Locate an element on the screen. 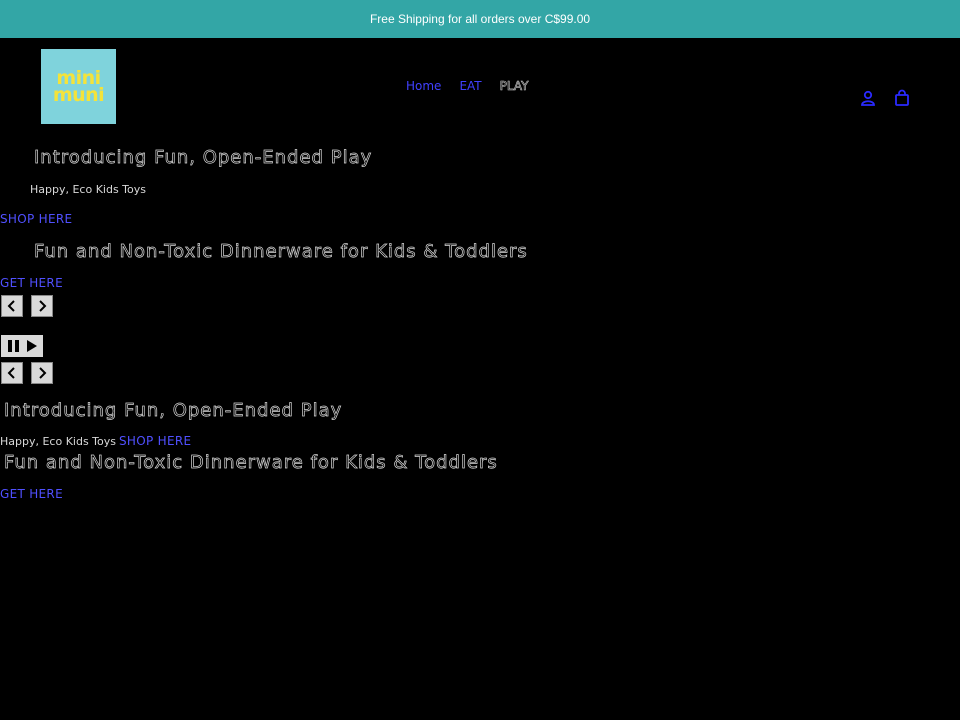 The height and width of the screenshot is (720, 960). get-here-button: GET HERE is located at coordinates (31, 283).